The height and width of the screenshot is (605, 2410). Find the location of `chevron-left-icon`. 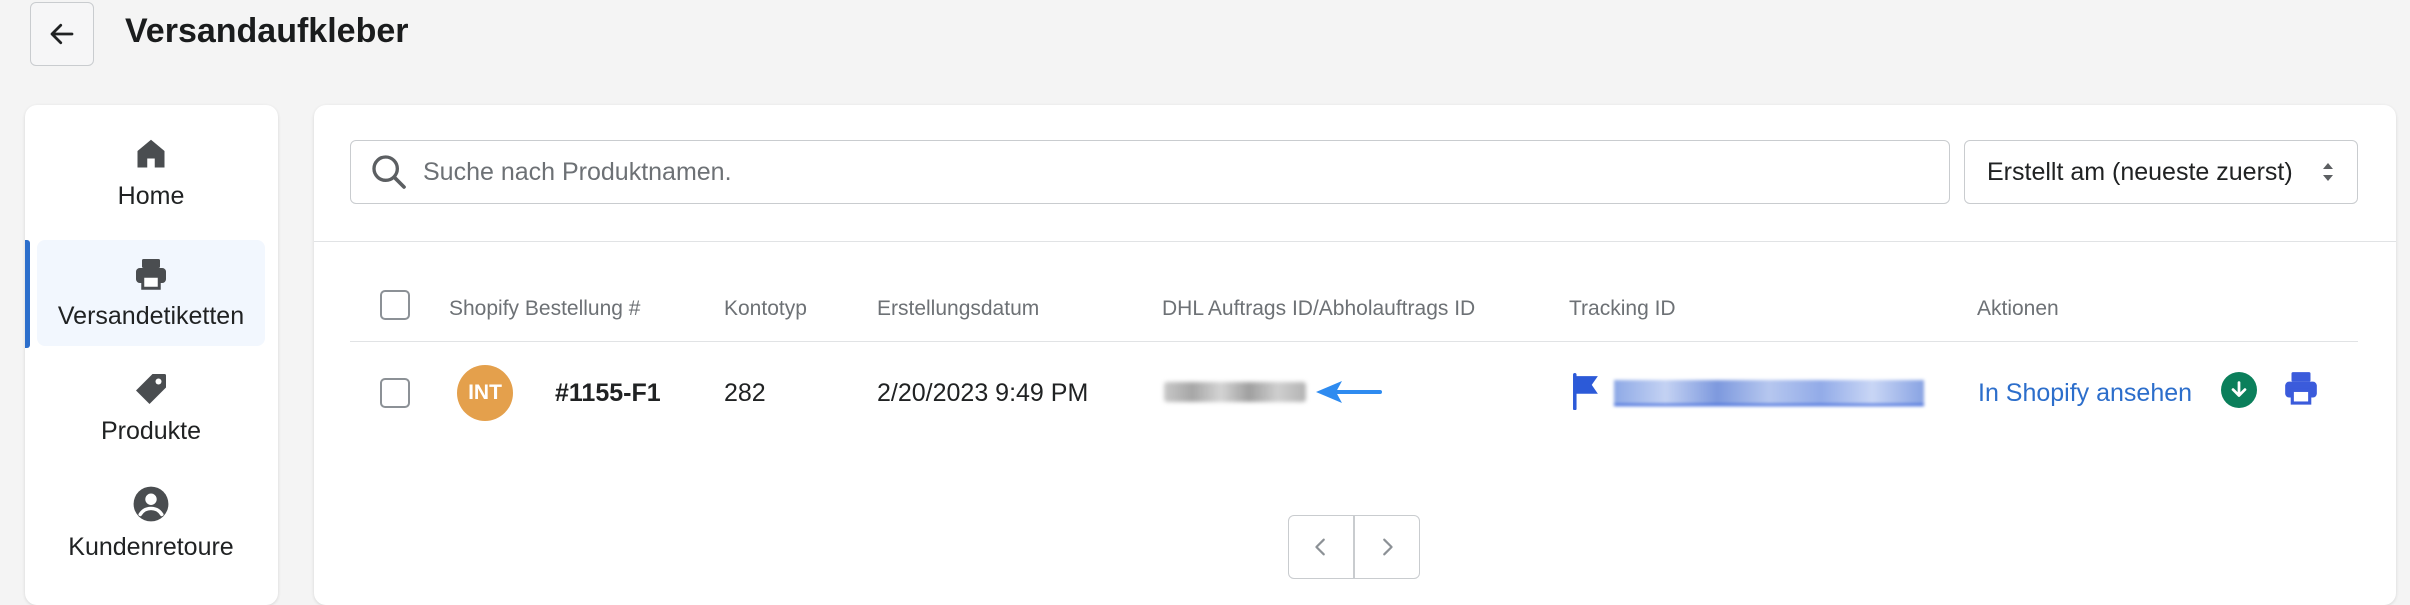

chevron-left-icon is located at coordinates (1320, 547).